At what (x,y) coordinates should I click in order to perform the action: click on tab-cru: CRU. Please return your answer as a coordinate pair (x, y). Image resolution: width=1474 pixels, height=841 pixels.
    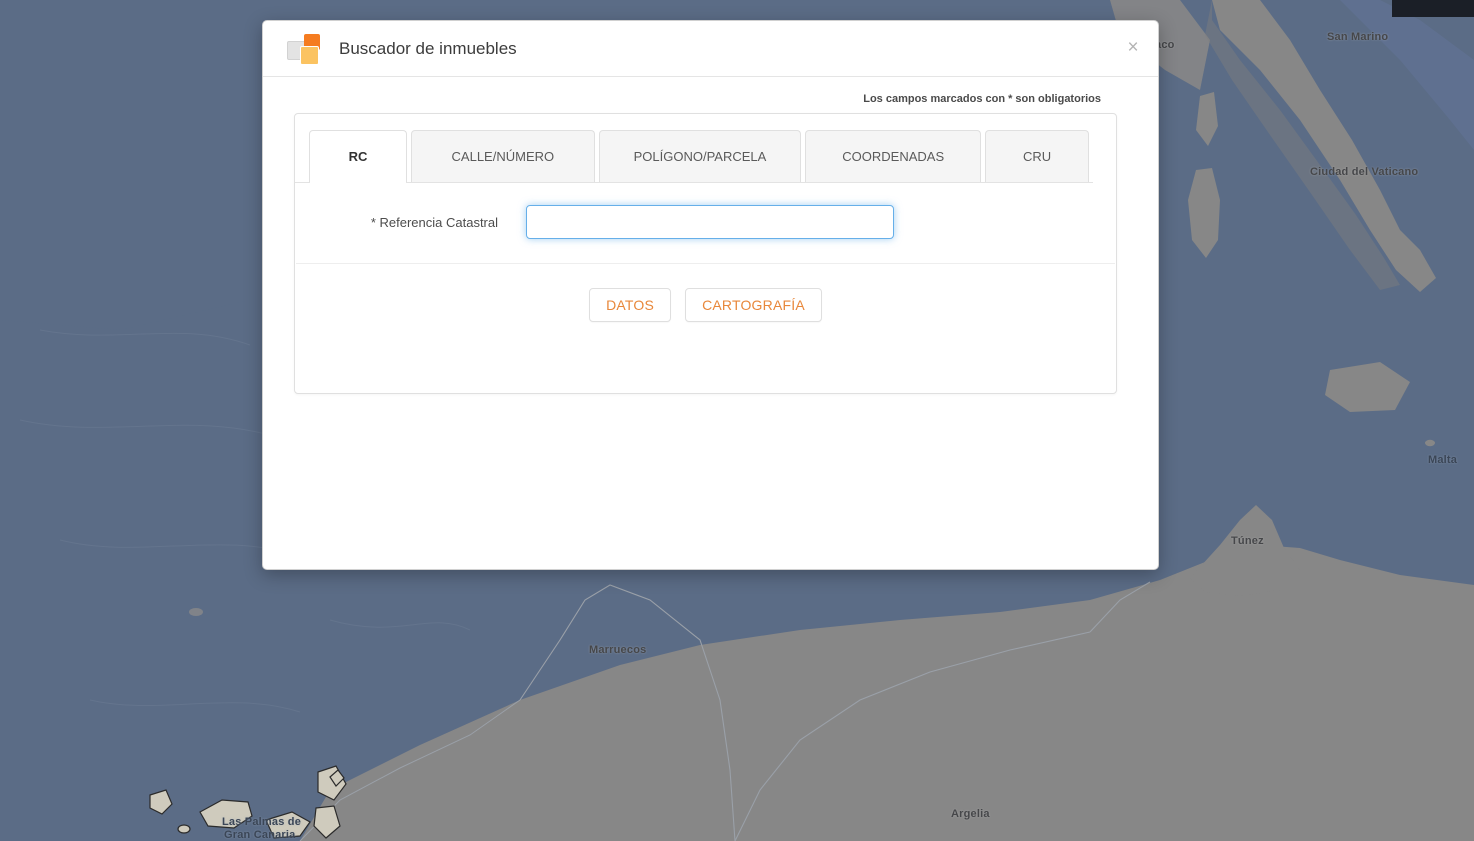
    Looking at the image, I should click on (1037, 156).